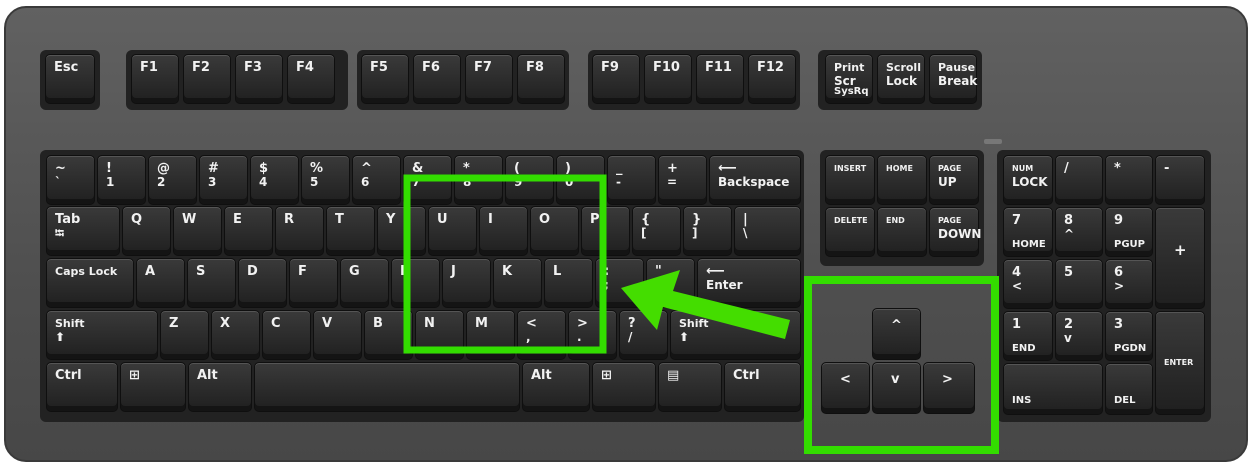  What do you see at coordinates (388, 335) in the screenshot?
I see `b-key: B` at bounding box center [388, 335].